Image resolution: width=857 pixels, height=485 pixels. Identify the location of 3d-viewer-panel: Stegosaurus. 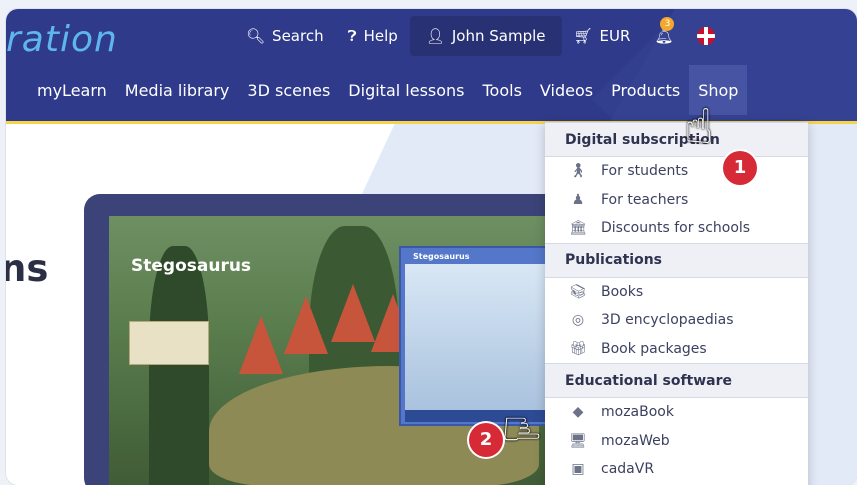
(476, 336).